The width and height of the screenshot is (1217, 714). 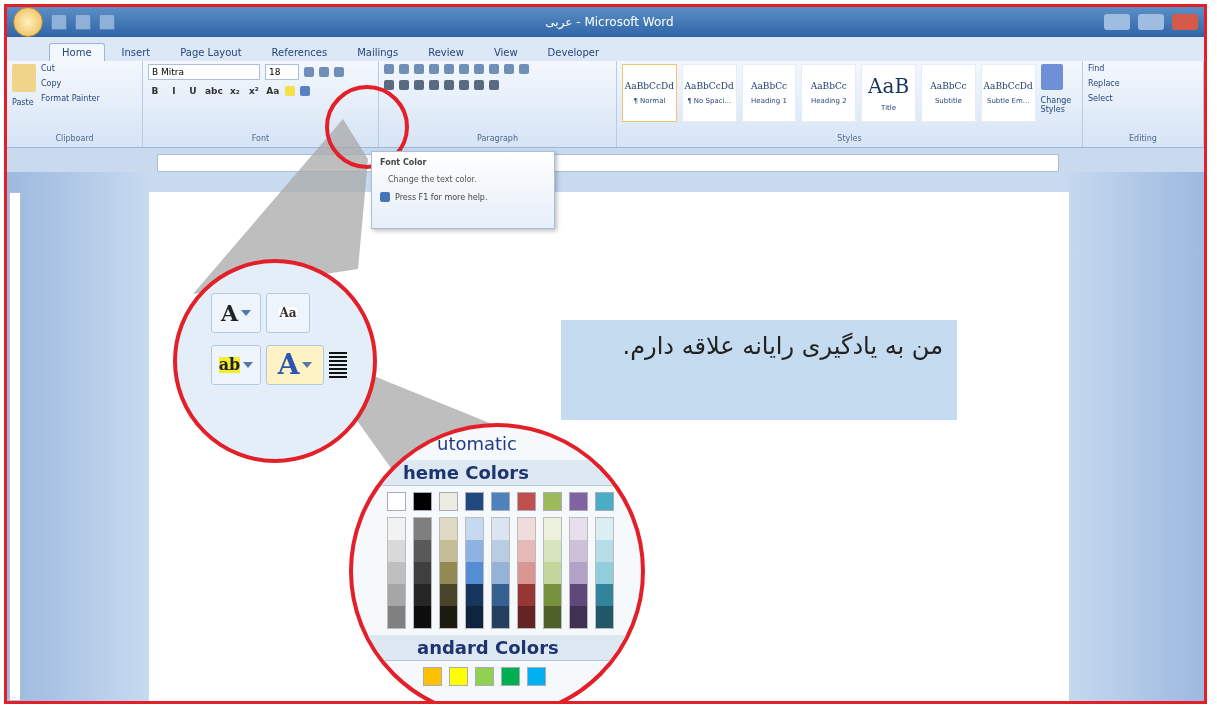 I want to click on editing-button: Find, so click(x=1104, y=68).